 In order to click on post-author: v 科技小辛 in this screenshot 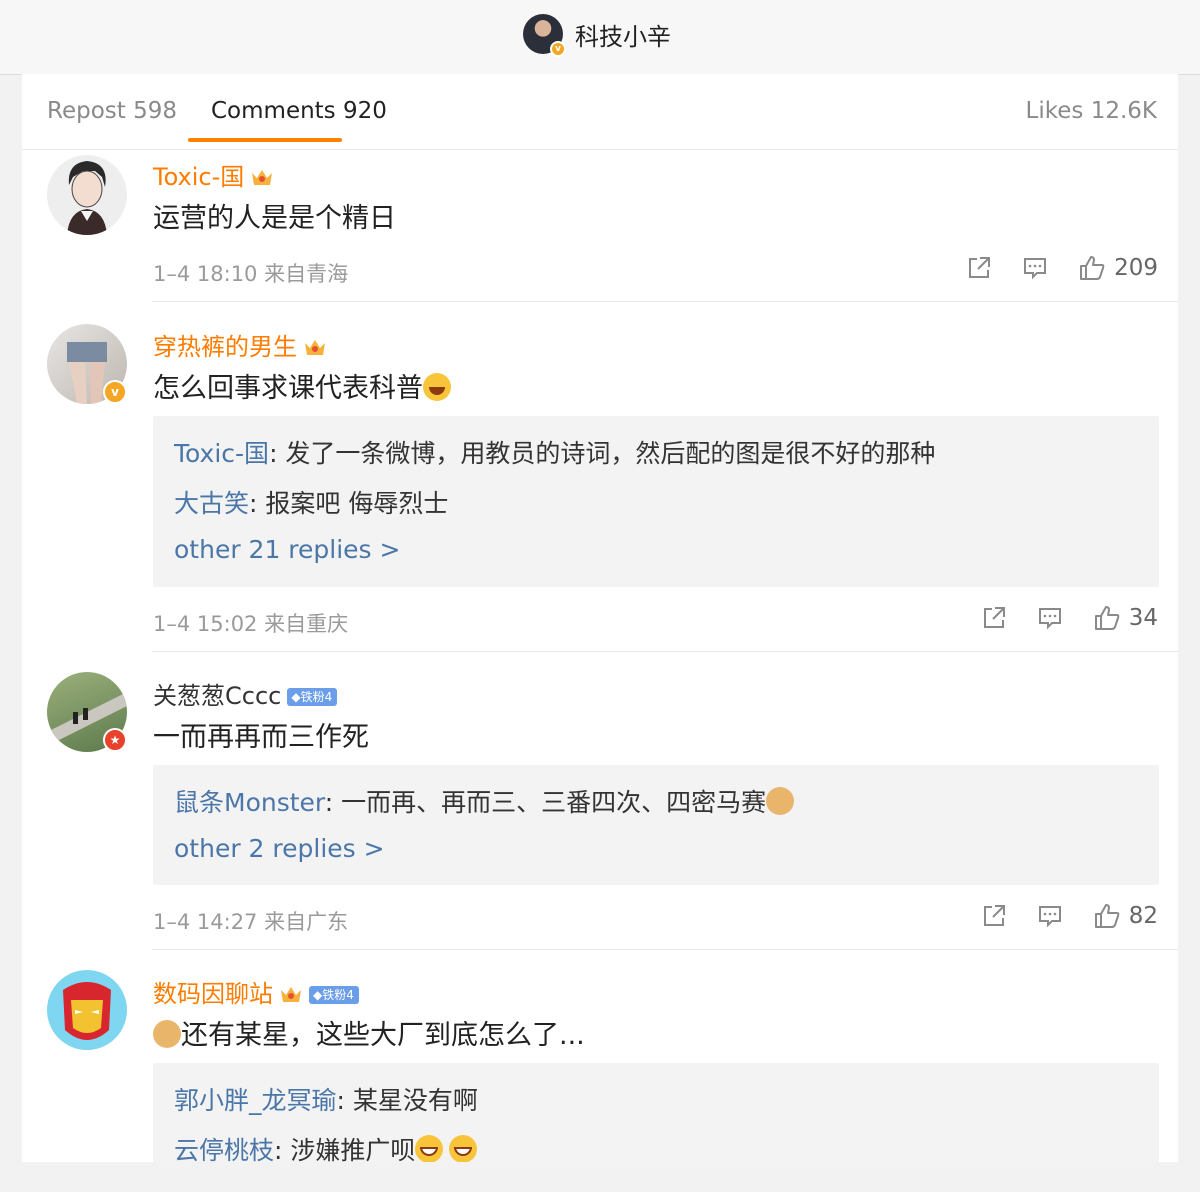, I will do `click(597, 35)`.